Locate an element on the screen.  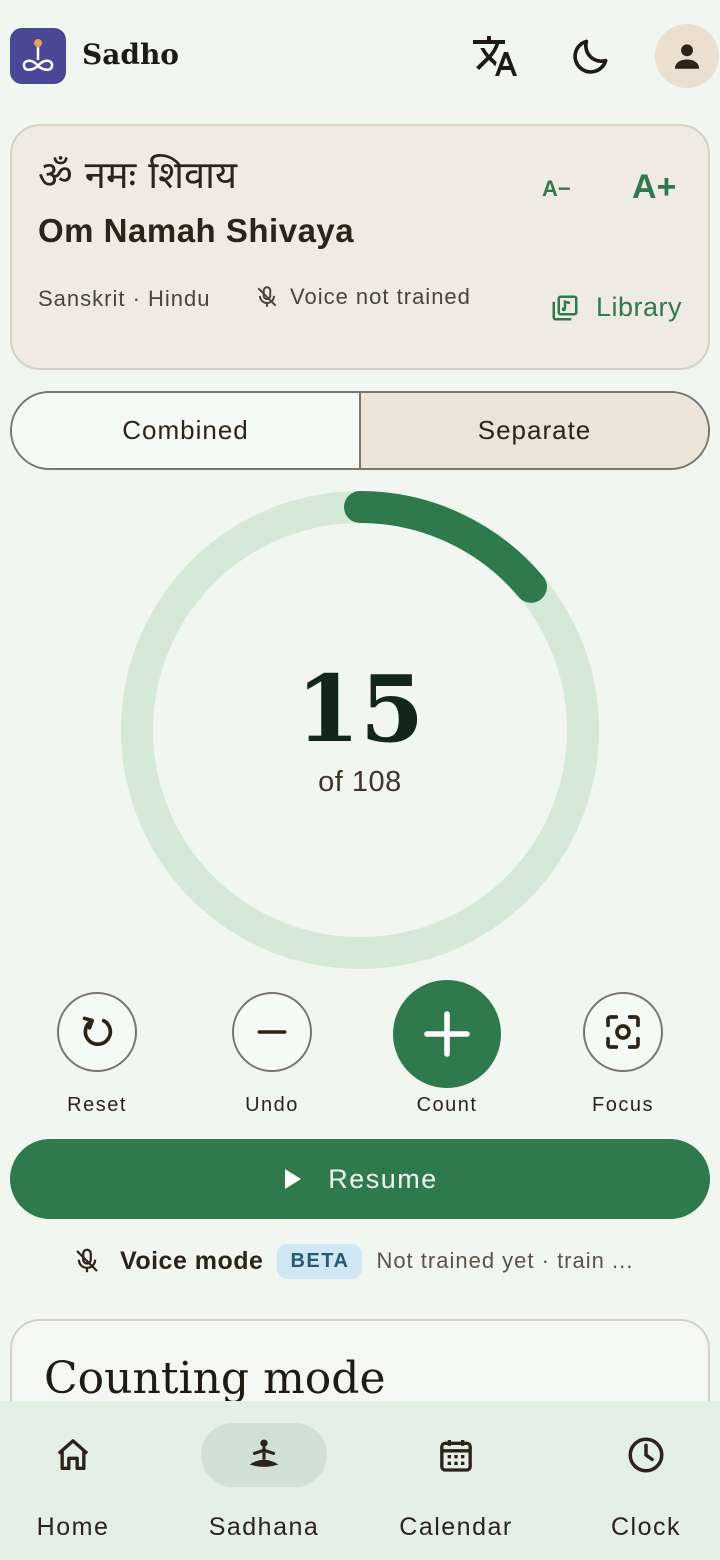
plus-icon is located at coordinates (447, 1034).